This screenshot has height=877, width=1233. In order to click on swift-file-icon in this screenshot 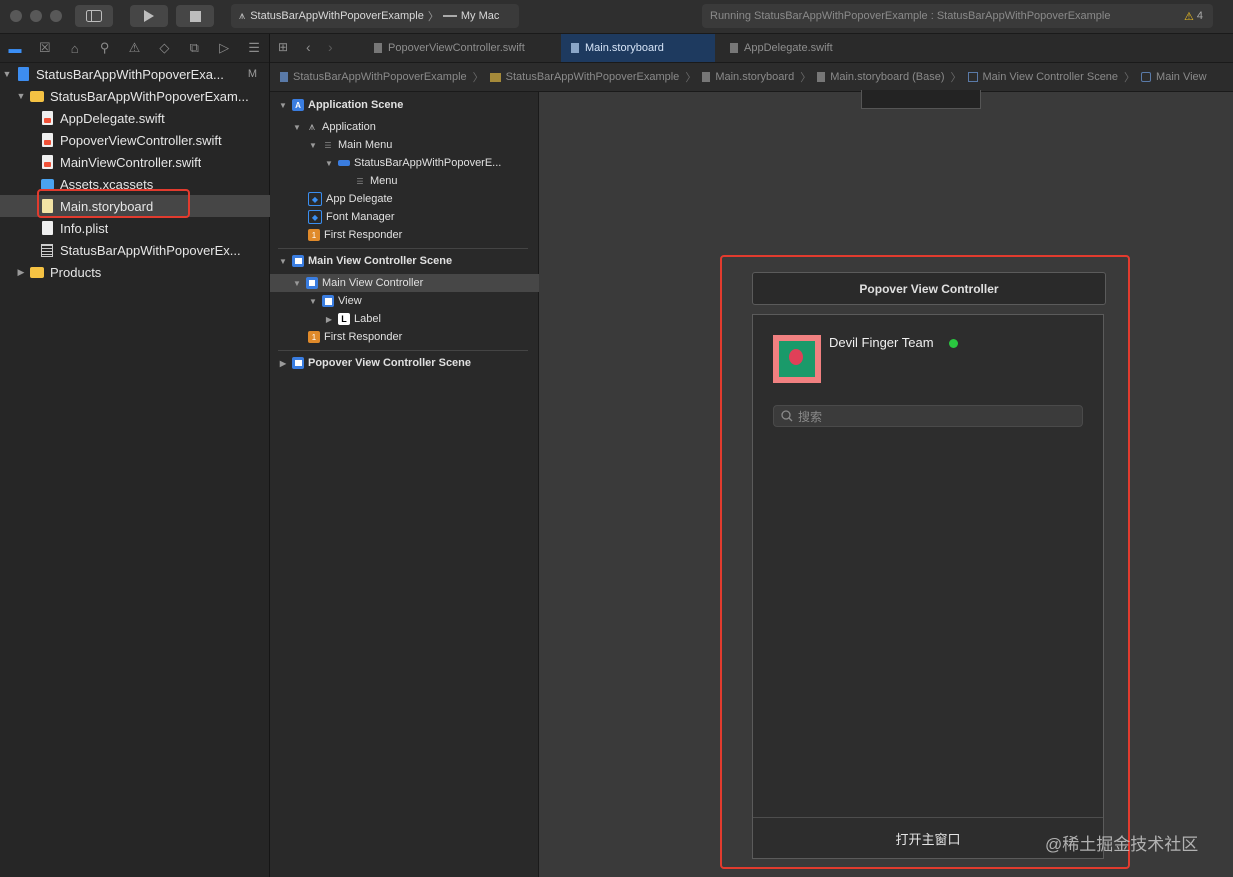, I will do `click(47, 140)`.